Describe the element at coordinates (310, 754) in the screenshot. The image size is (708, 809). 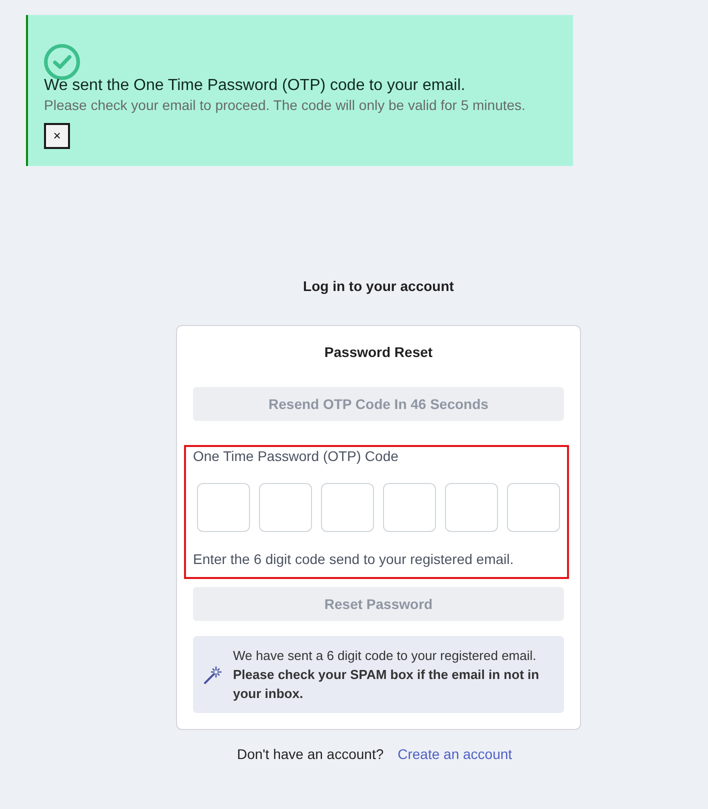
I see `signup-prompt: Don't have an account?` at that location.